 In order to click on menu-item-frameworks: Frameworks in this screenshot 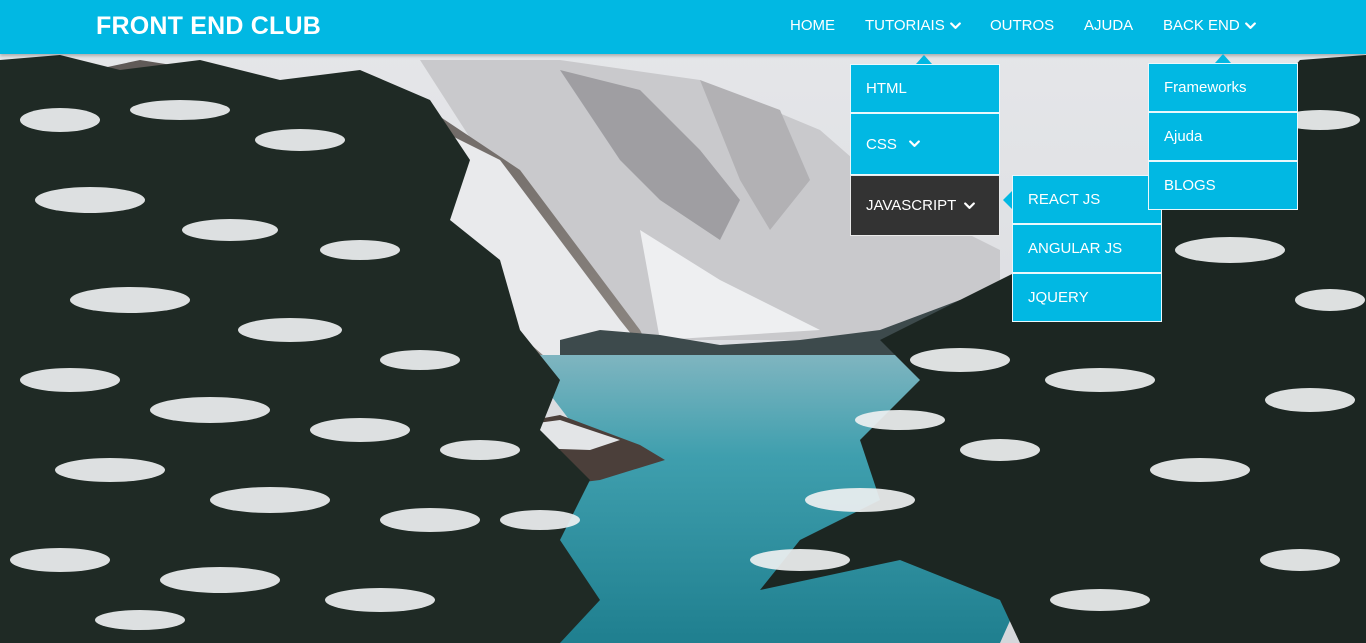, I will do `click(1223, 87)`.